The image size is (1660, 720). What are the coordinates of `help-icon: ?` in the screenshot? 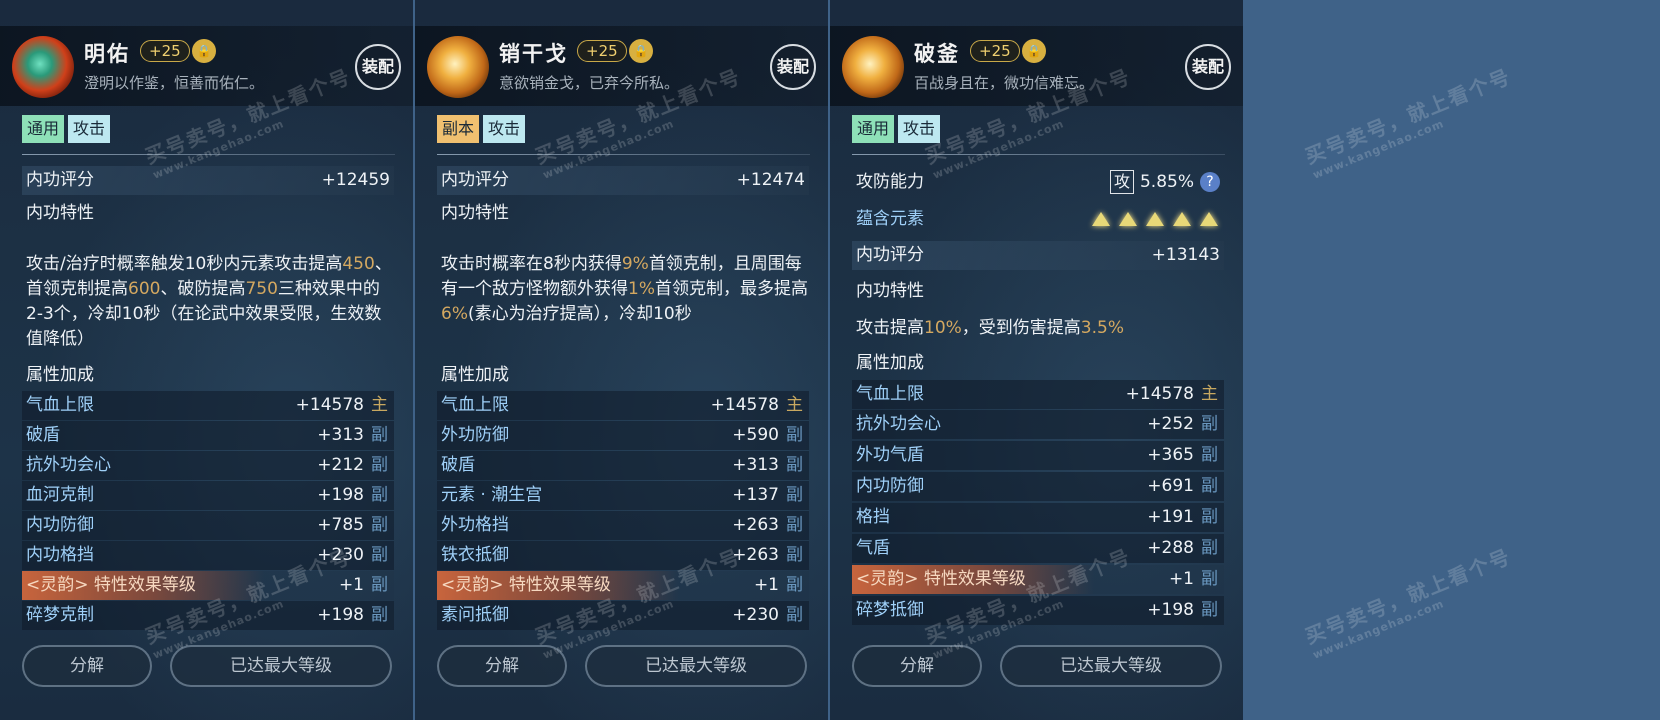 It's located at (1210, 182).